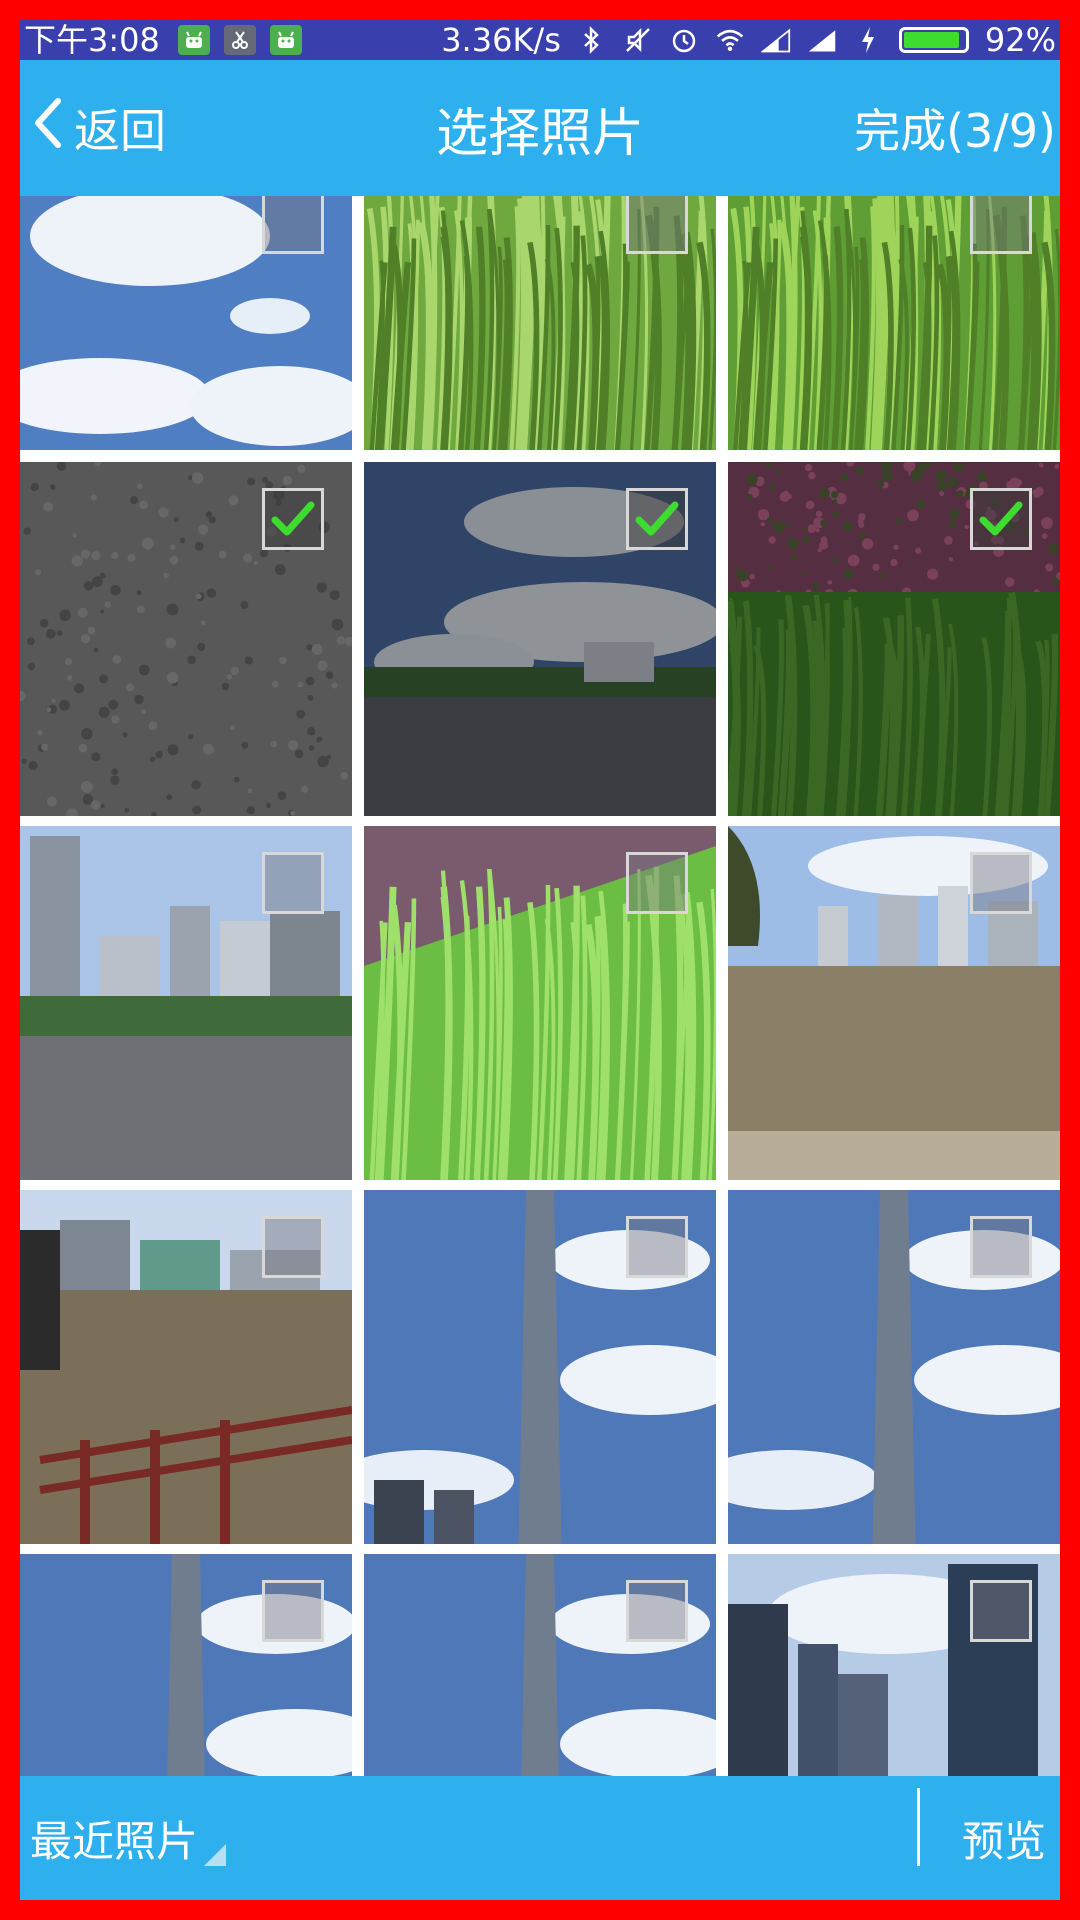 The image size is (1080, 1920). I want to click on bottom-divider, so click(918, 1827).